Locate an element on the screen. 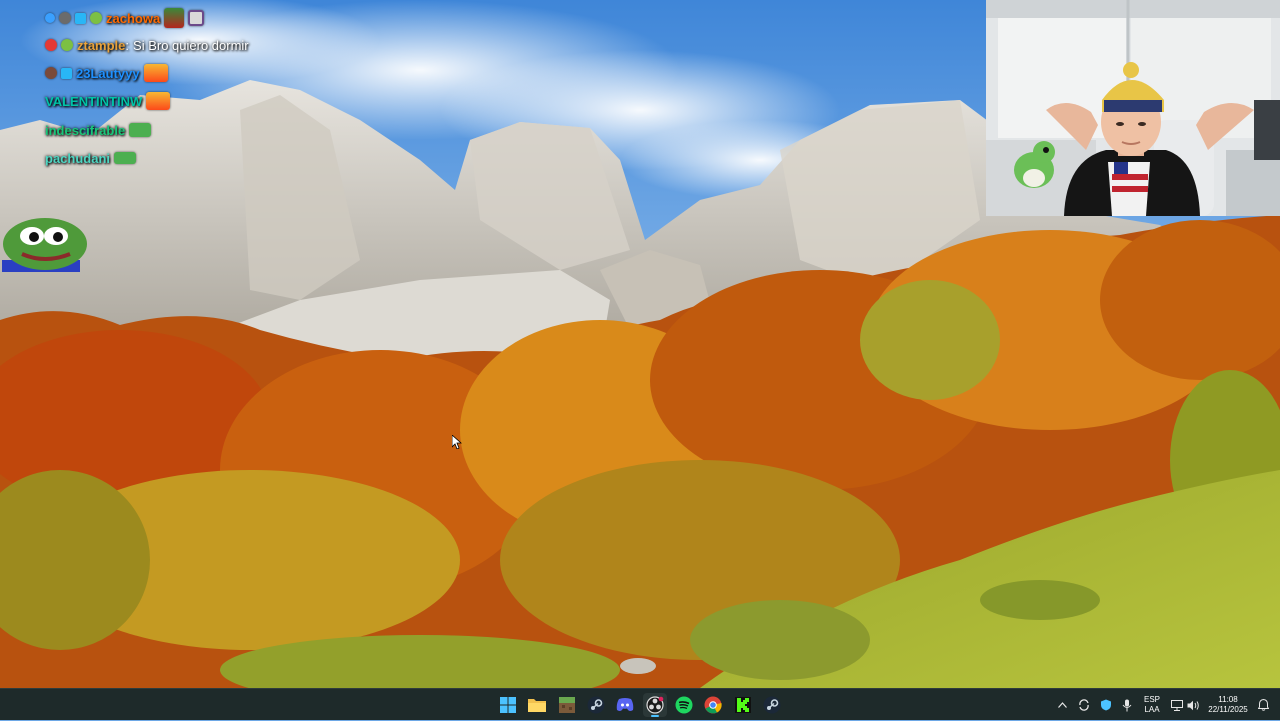 The image size is (1280, 721). volume-icon is located at coordinates (1193, 705).